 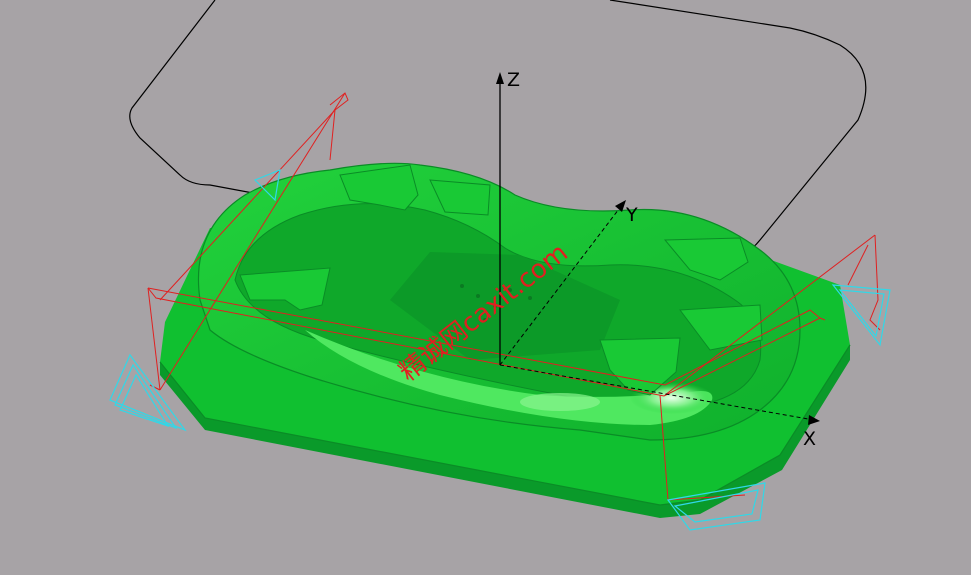 I want to click on x-axis-label: X, so click(x=809, y=439).